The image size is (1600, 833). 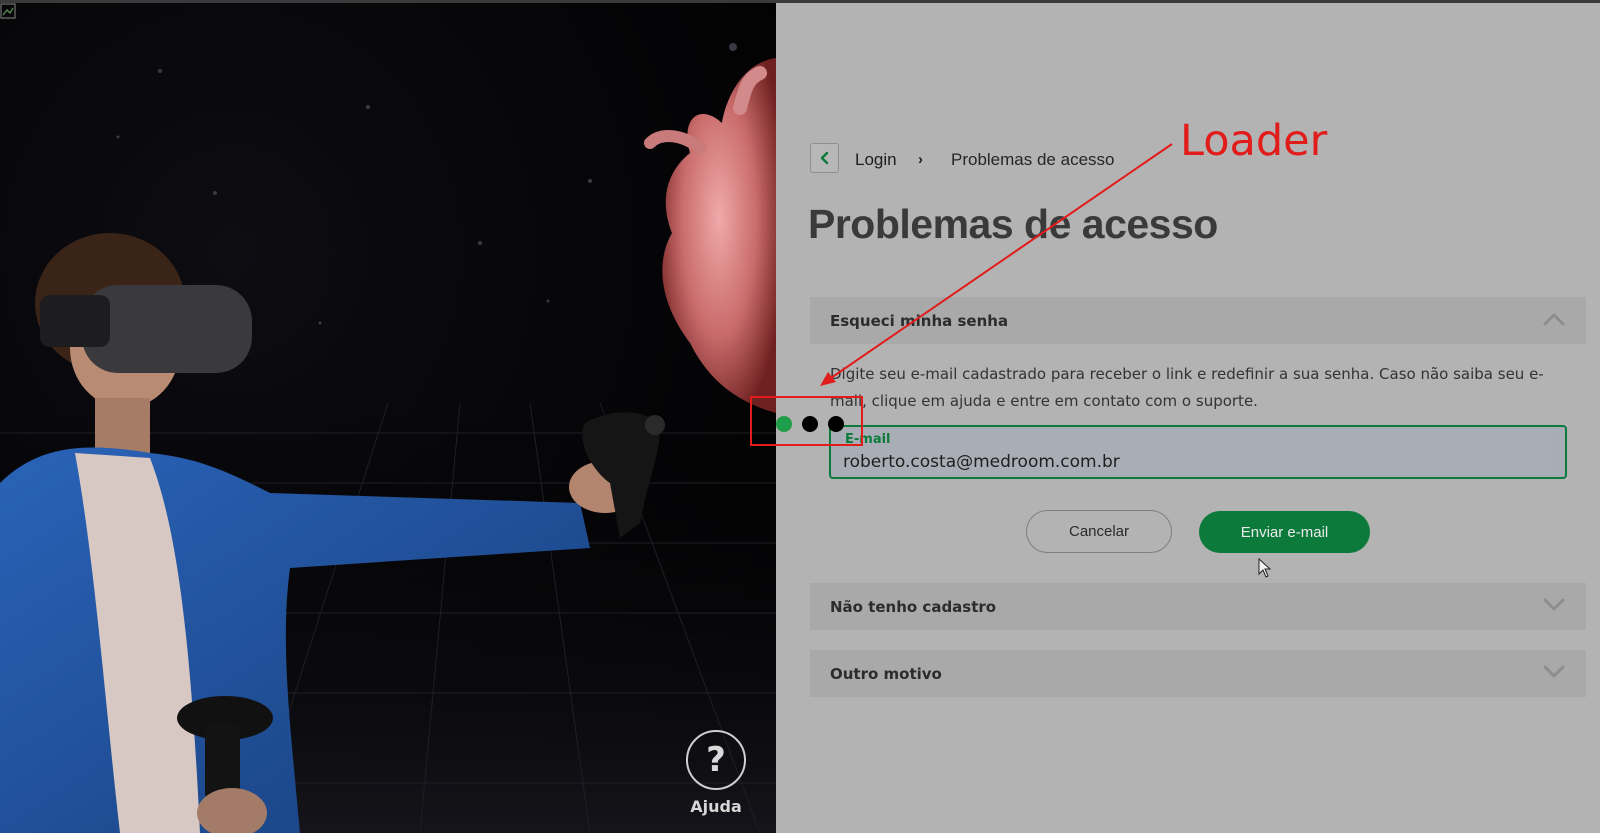 I want to click on accordion-no-registration: Não tenho cadastro, so click(x=1198, y=606).